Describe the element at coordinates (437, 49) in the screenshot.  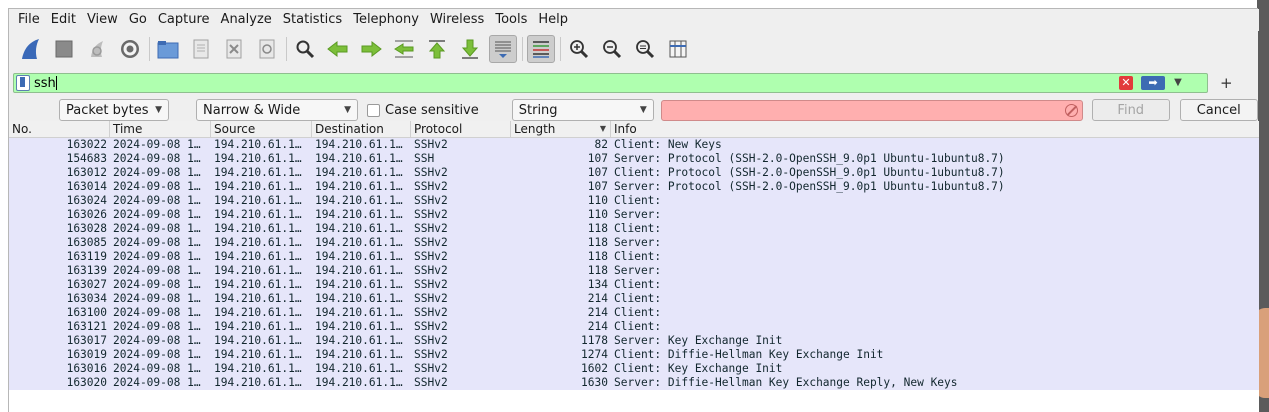
I see `first-packet-icon` at that location.